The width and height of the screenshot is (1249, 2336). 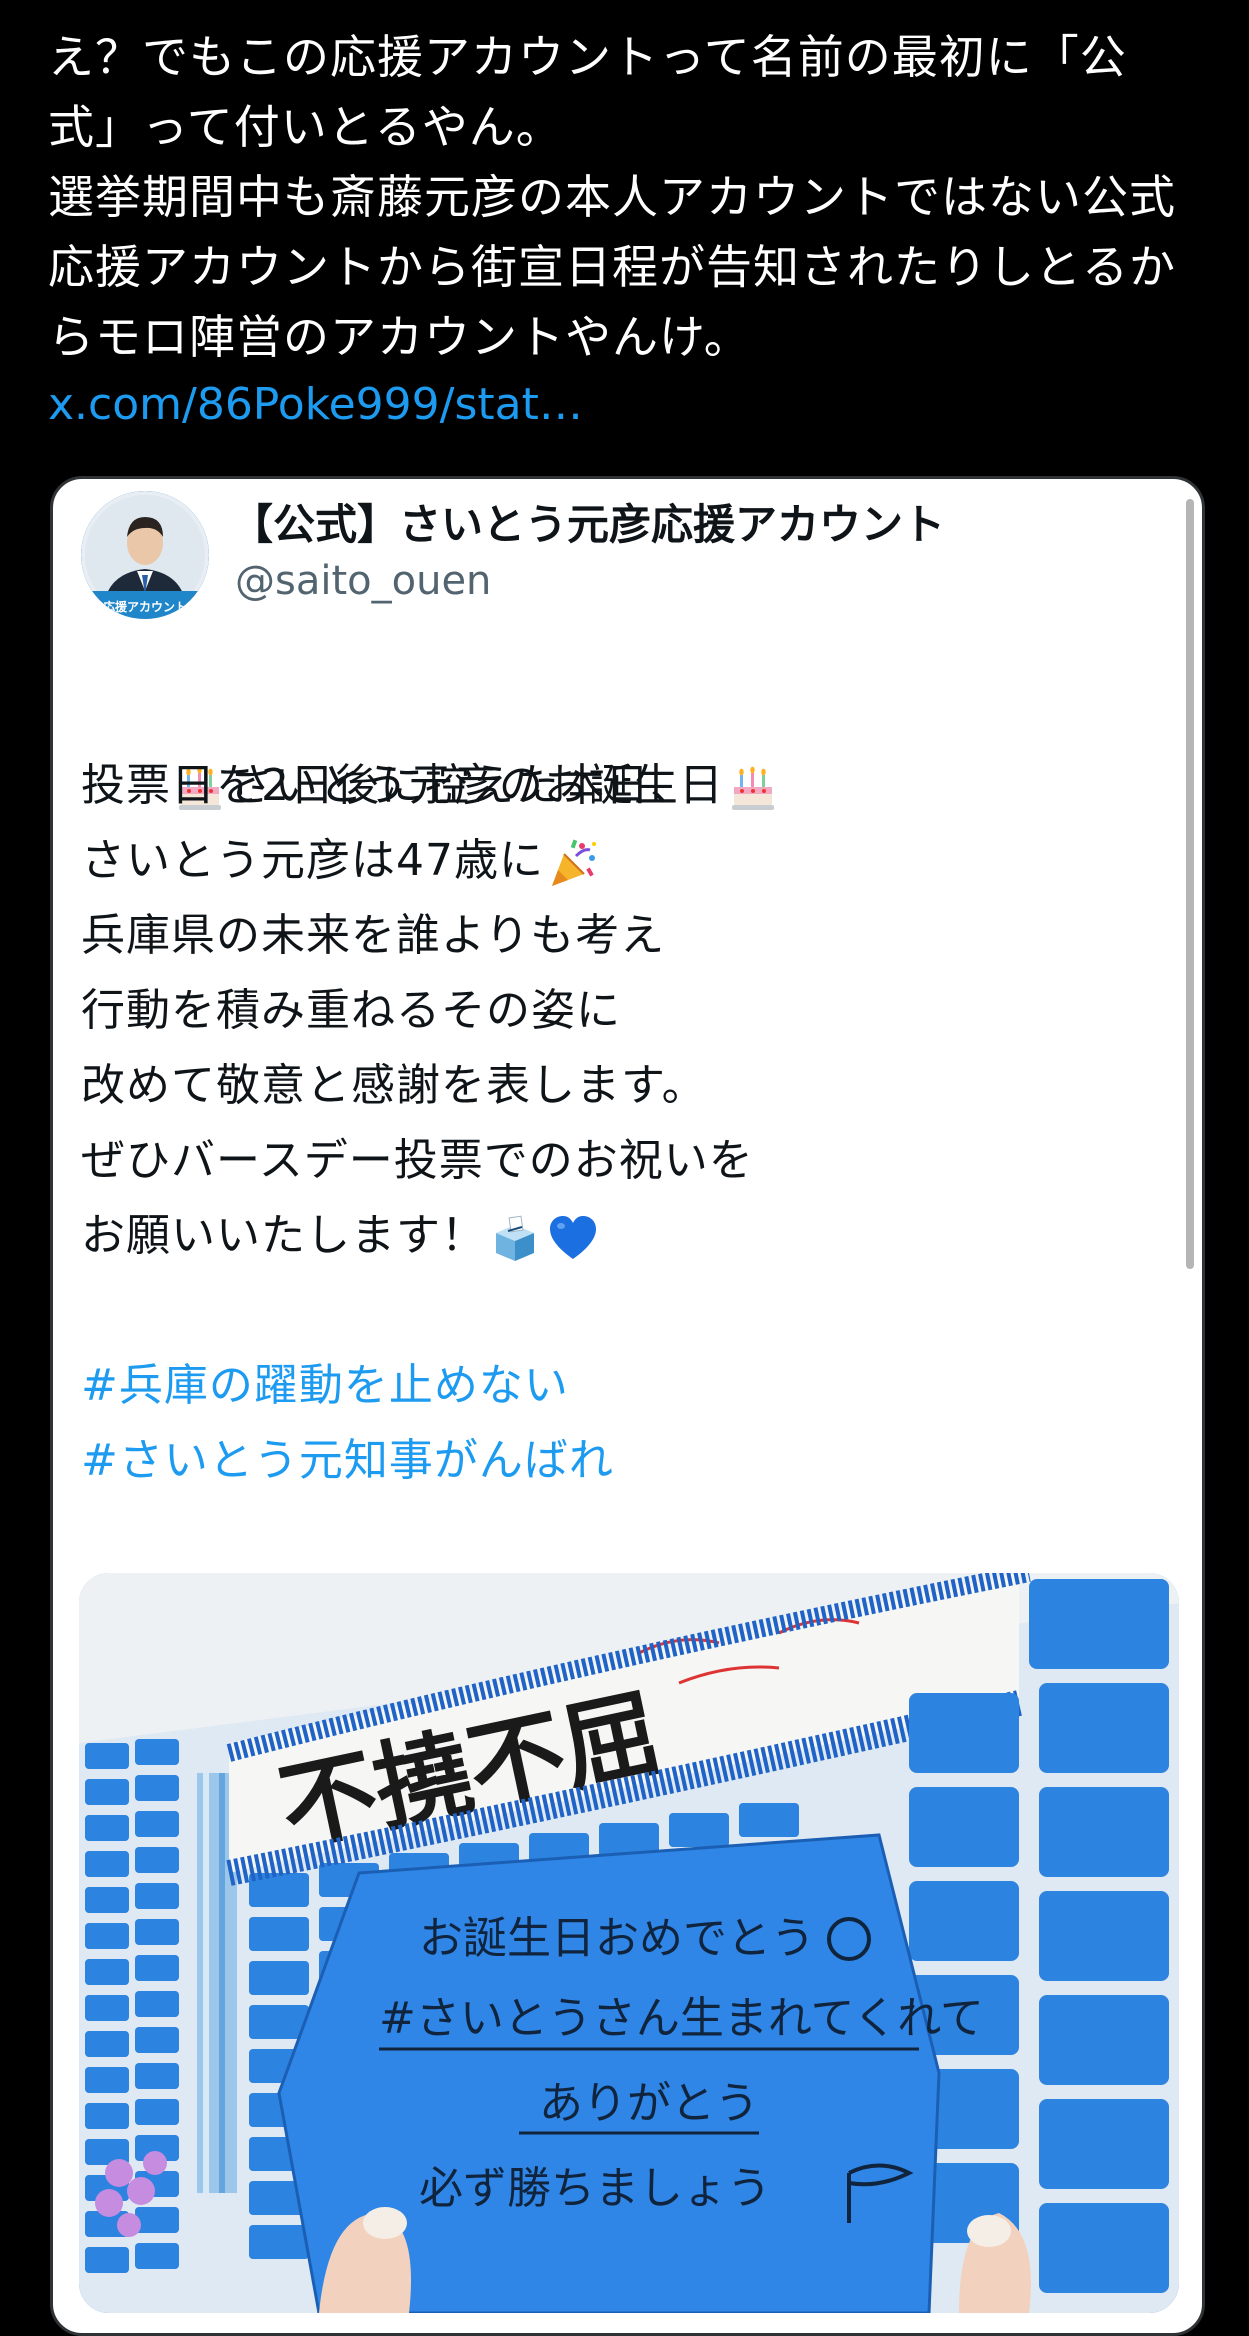 I want to click on hashtag-link: #兵庫の躍動を止めない, so click(x=626, y=1385).